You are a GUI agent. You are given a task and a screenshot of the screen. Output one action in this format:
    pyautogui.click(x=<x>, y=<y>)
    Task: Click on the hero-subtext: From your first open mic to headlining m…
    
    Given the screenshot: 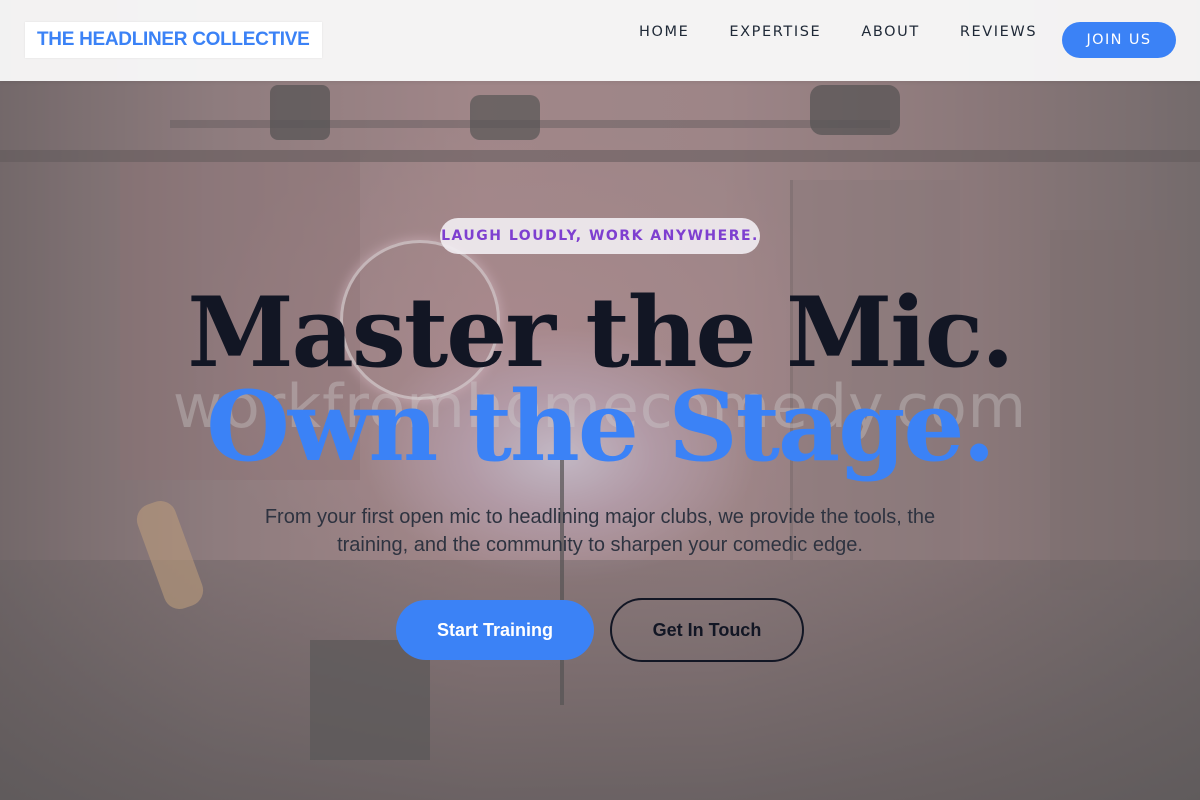 What is the action you would take?
    pyautogui.click(x=600, y=531)
    